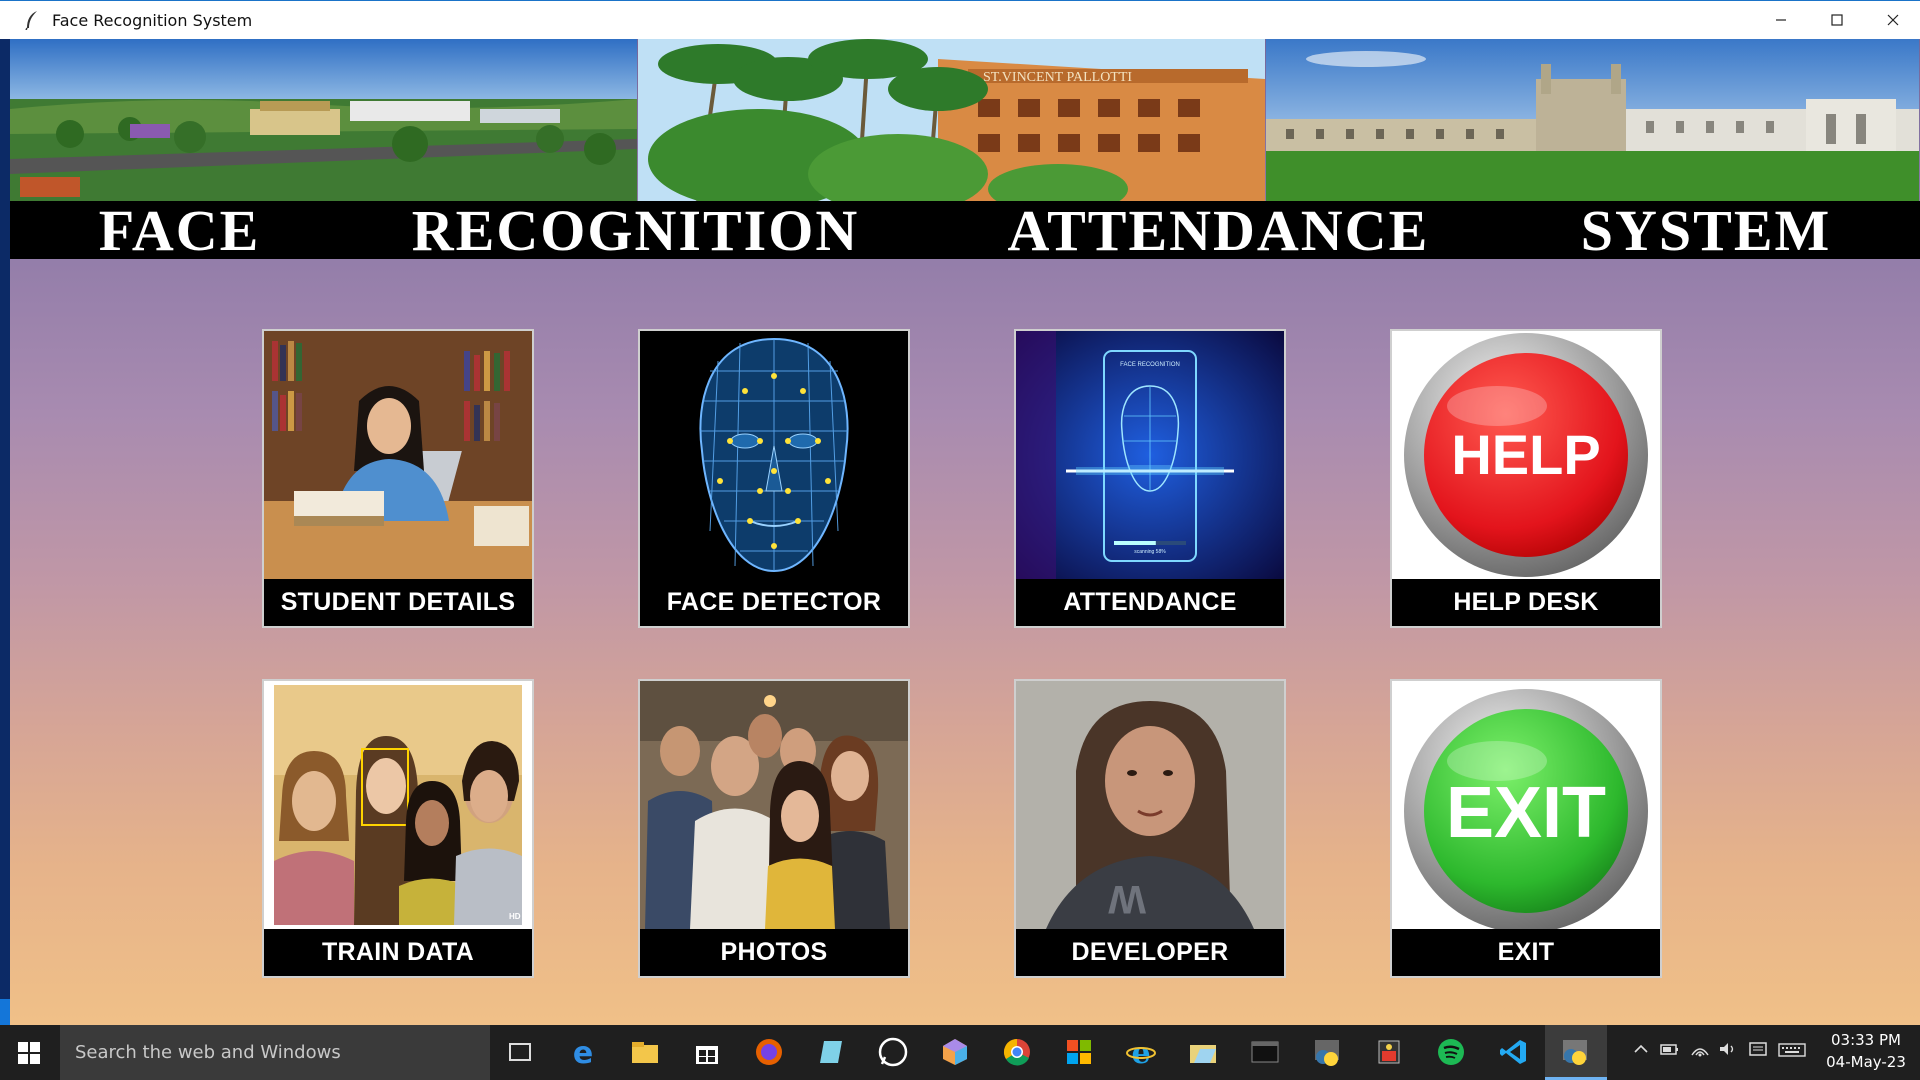  I want to click on wifi-icon, so click(1700, 1053).